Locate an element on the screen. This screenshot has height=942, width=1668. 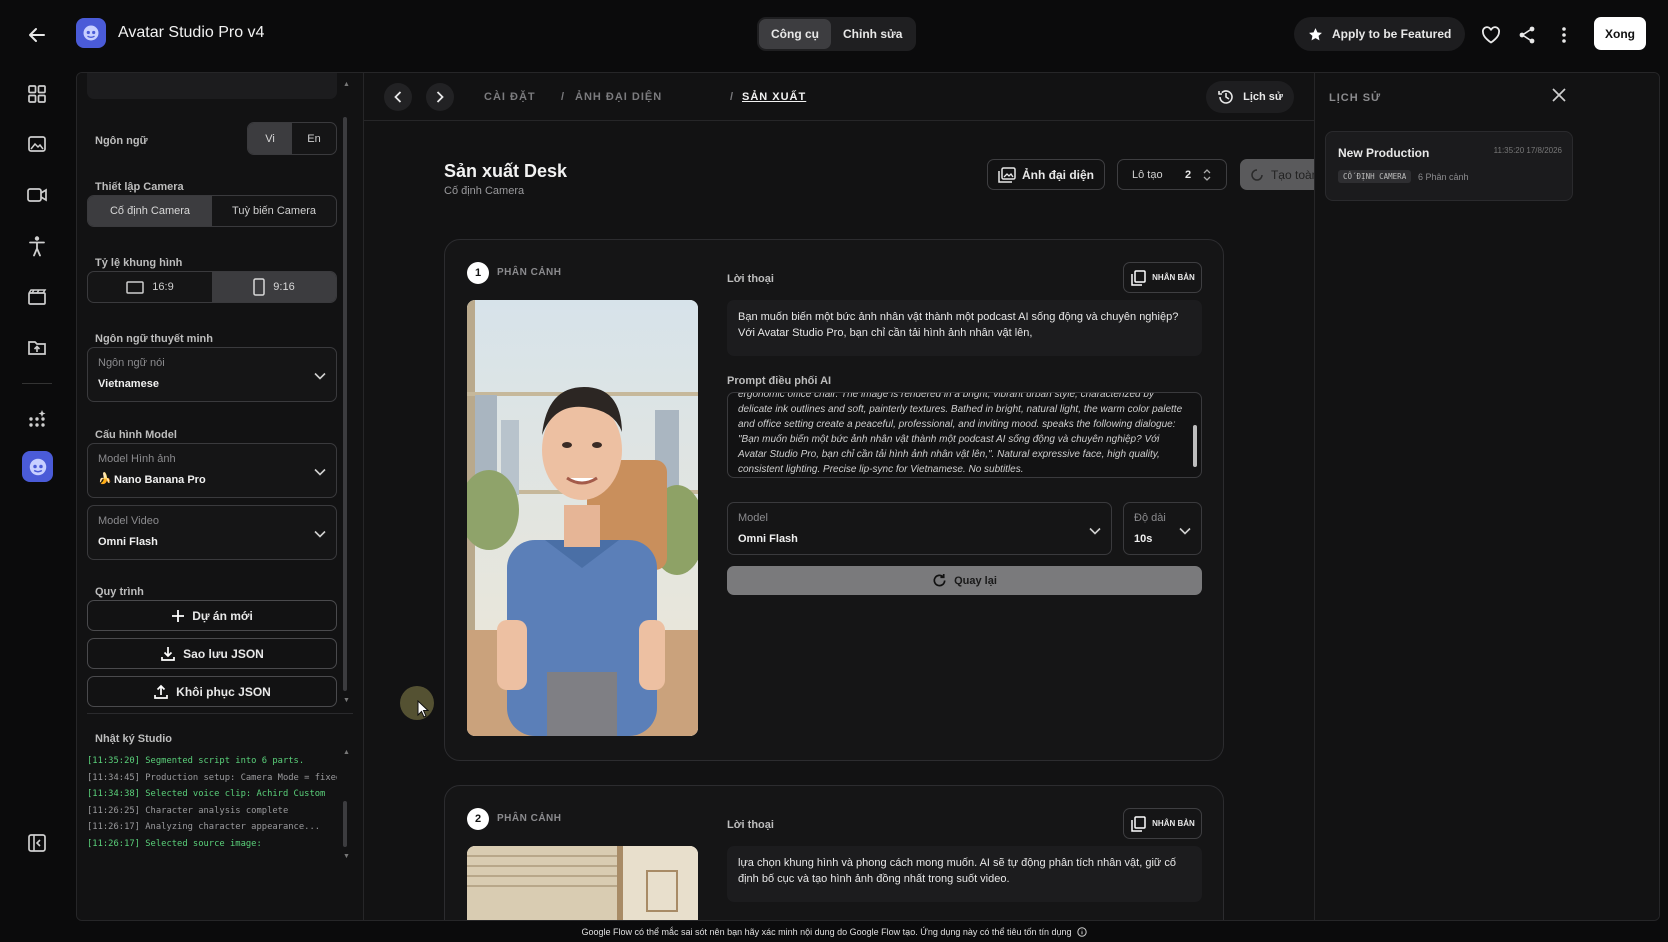
next-step-button is located at coordinates (440, 97).